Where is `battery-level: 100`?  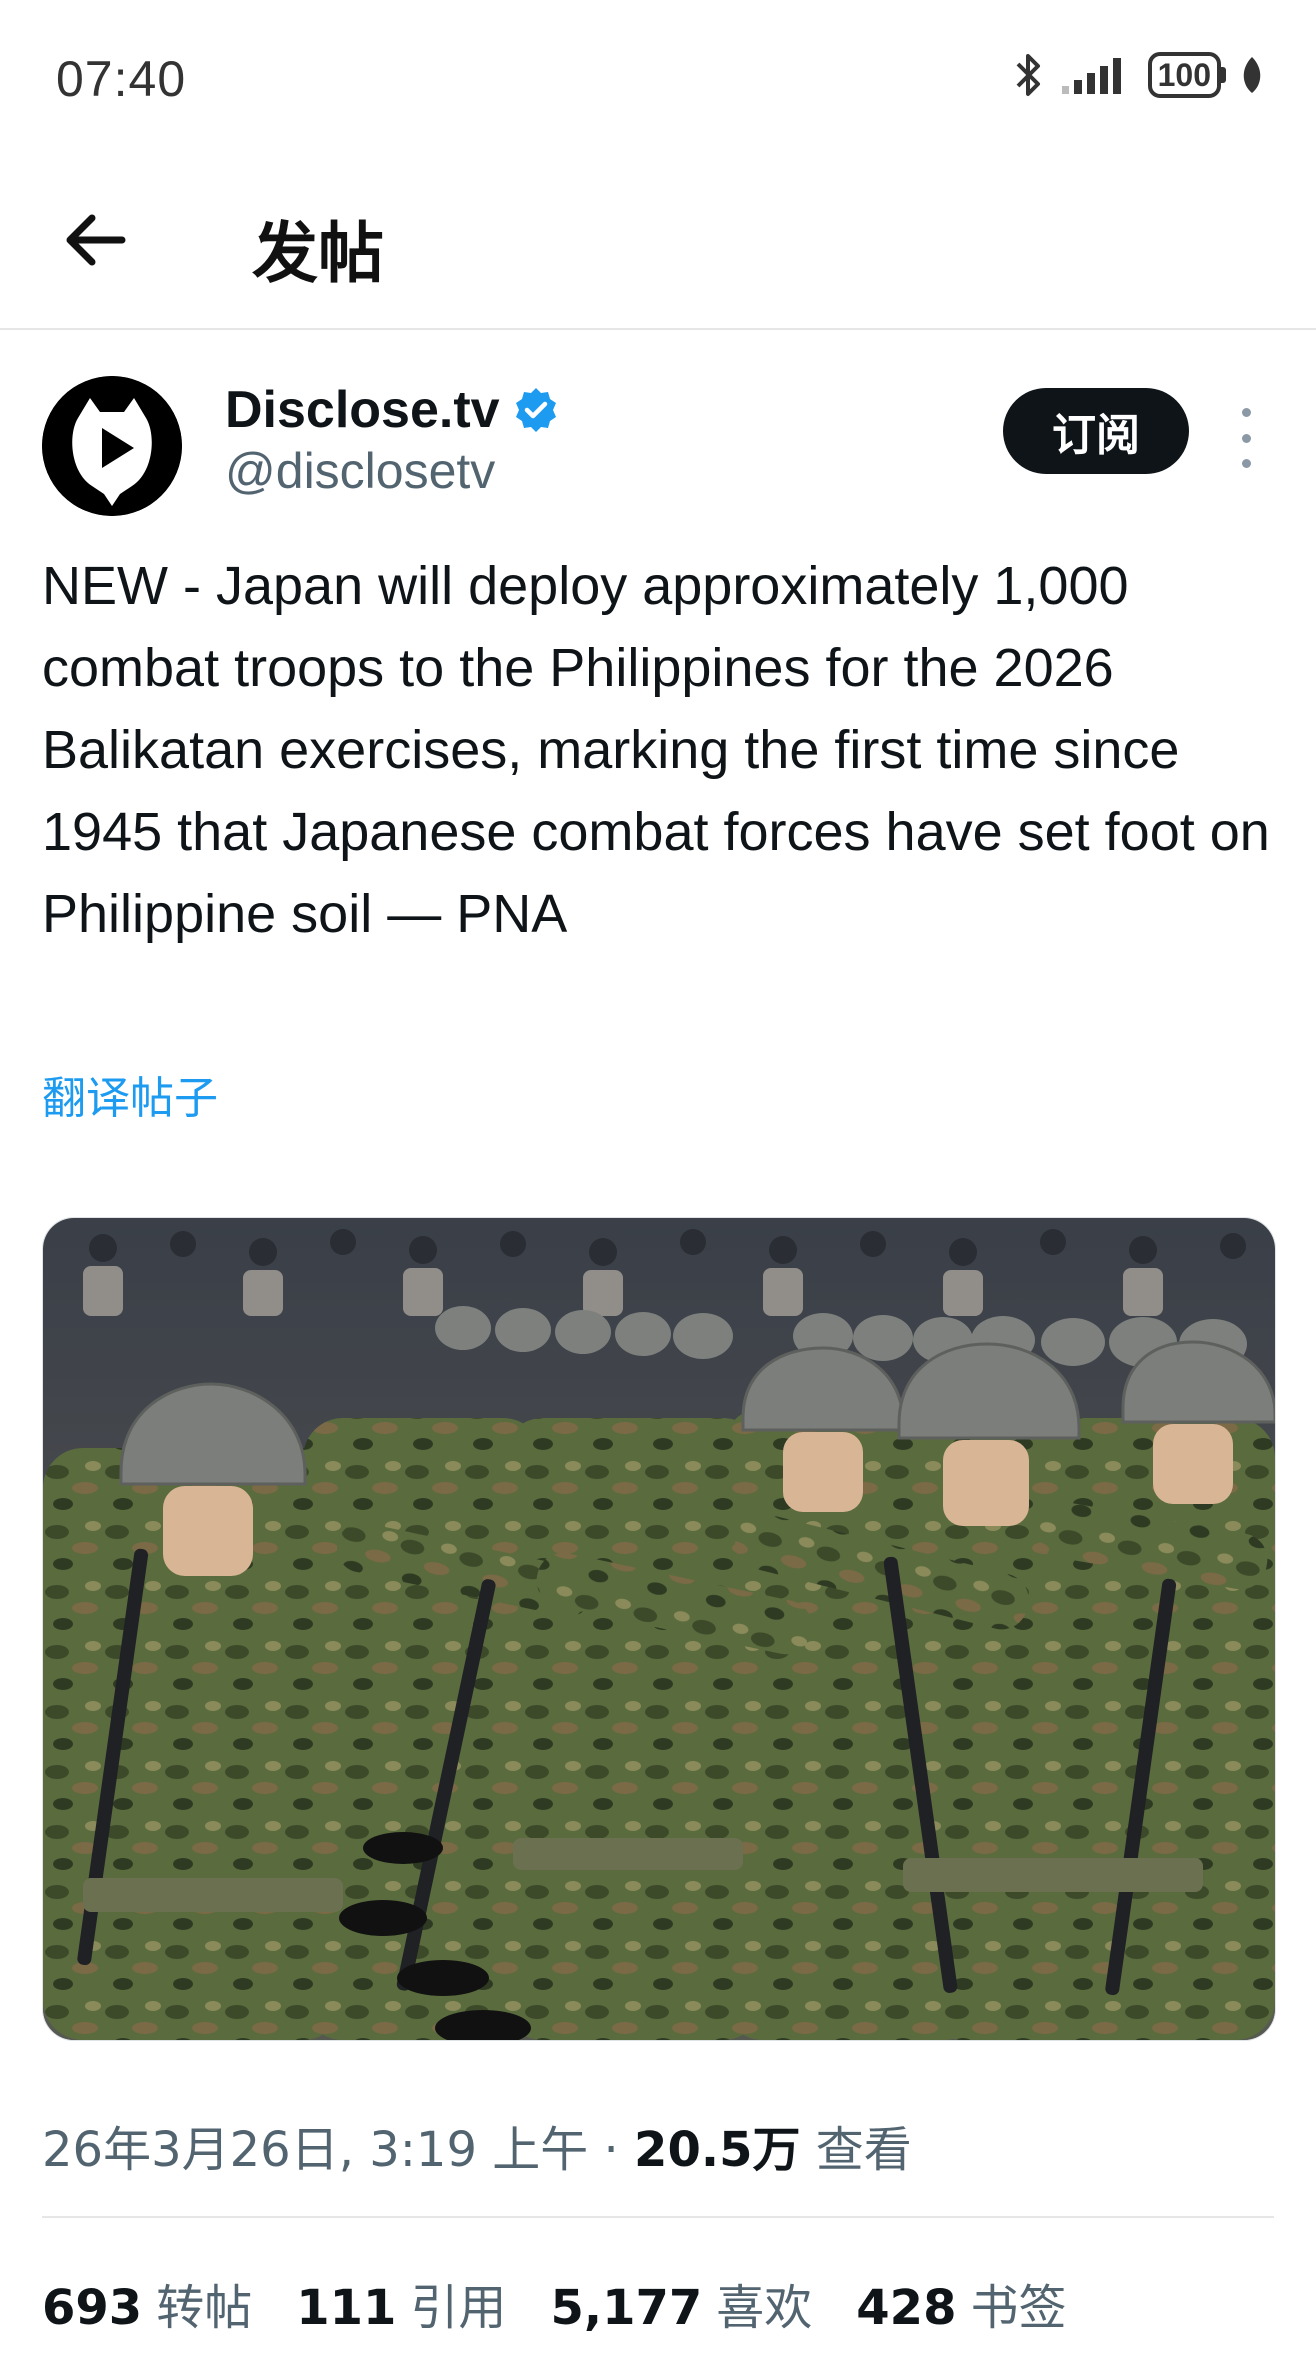 battery-level: 100 is located at coordinates (1184, 75).